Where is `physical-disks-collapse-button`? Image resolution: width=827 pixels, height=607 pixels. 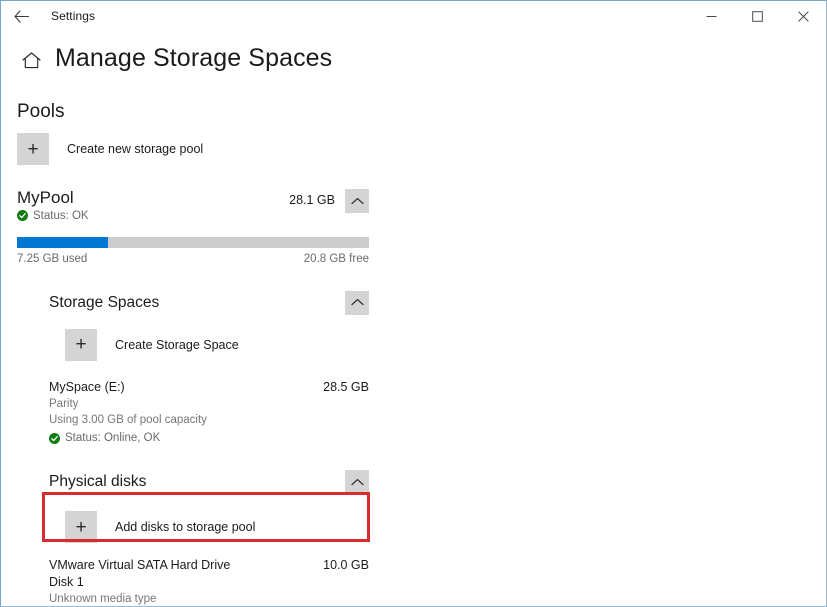
physical-disks-collapse-button is located at coordinates (357, 482).